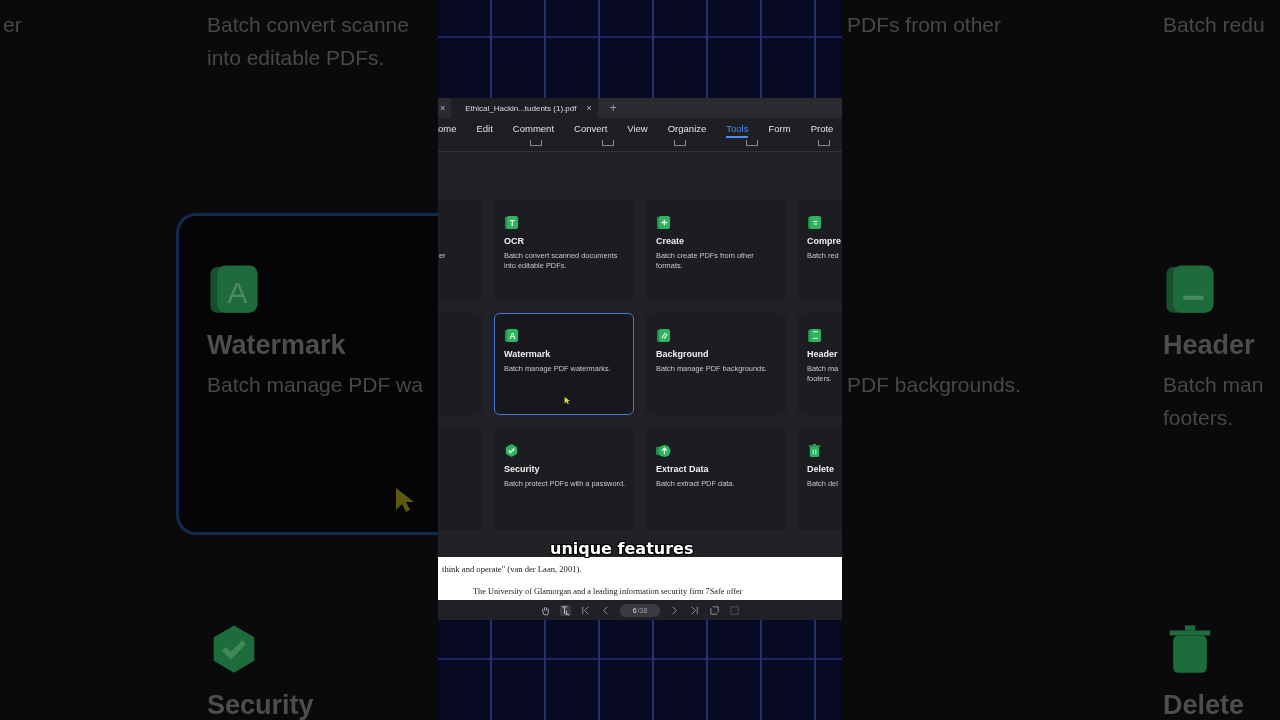 Image resolution: width=1280 pixels, height=720 pixels. I want to click on select-text-icon, so click(565, 610).